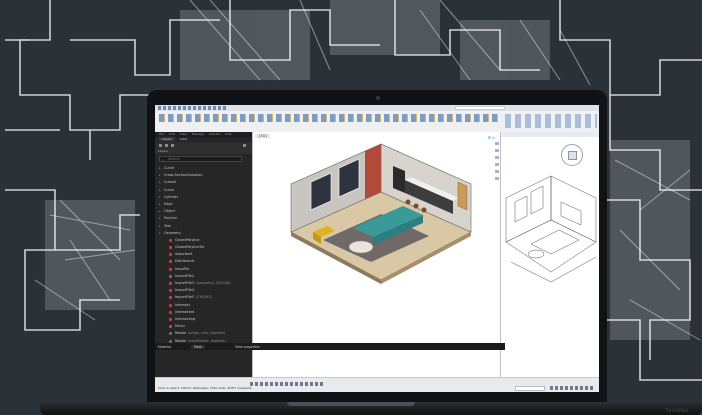 Image resolution: width=702 pixels, height=415 pixels. Describe the element at coordinates (551, 121) in the screenshot. I see `ribbon-view-icons` at that location.